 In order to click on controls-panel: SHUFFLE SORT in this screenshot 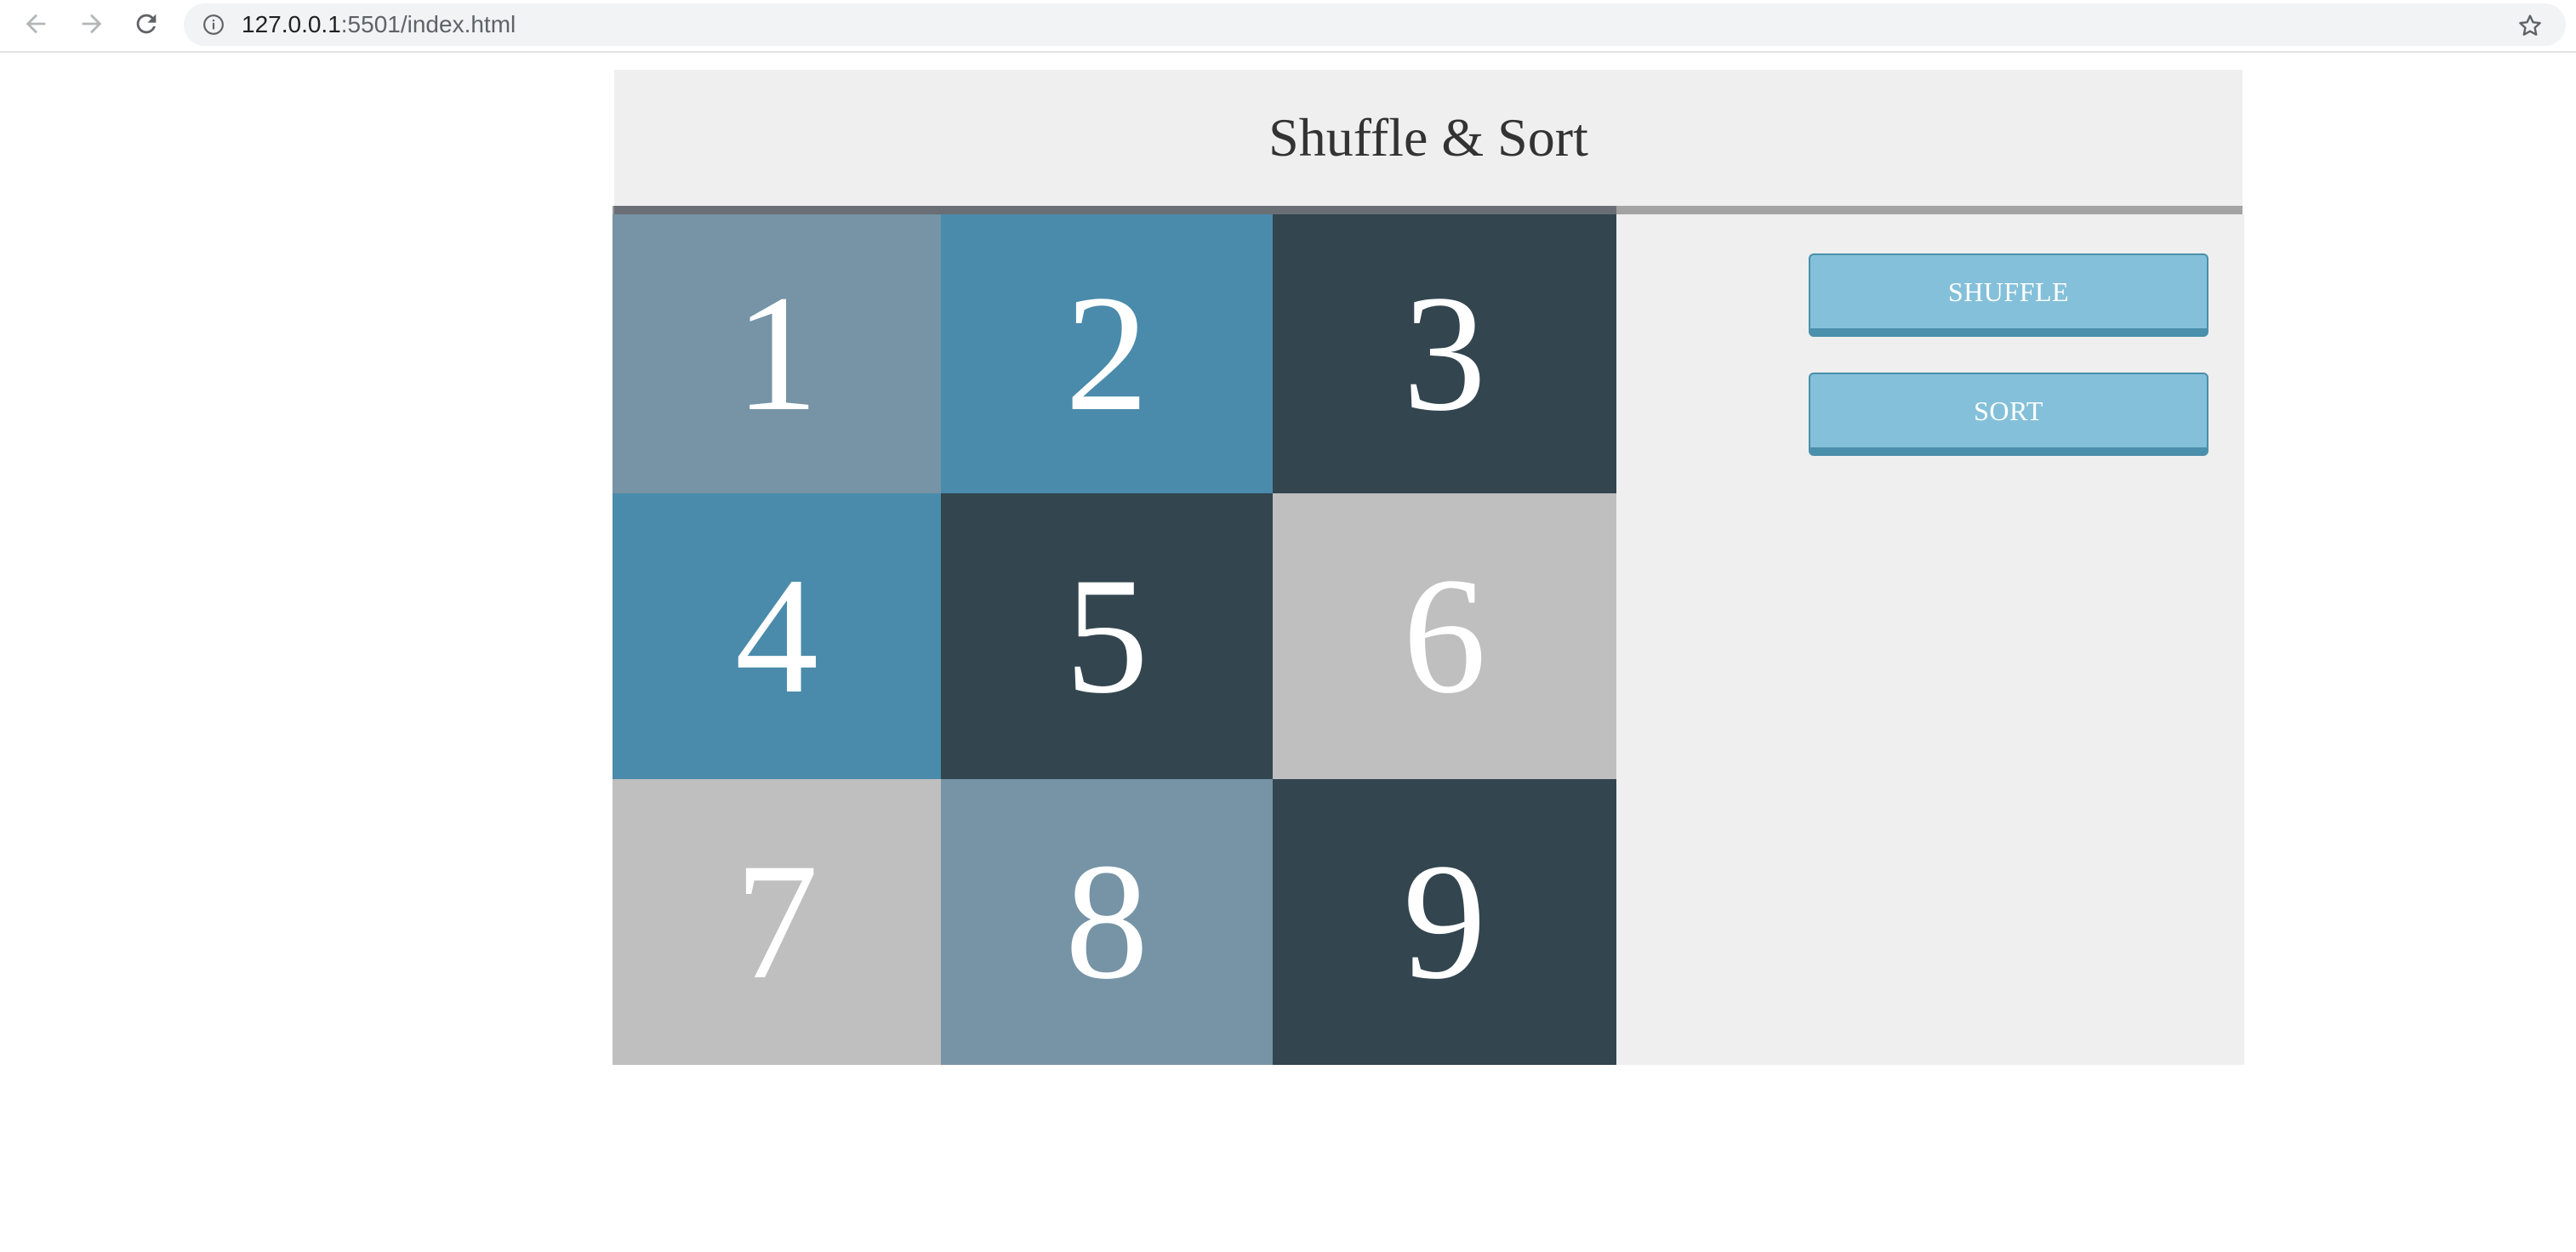, I will do `click(2009, 372)`.